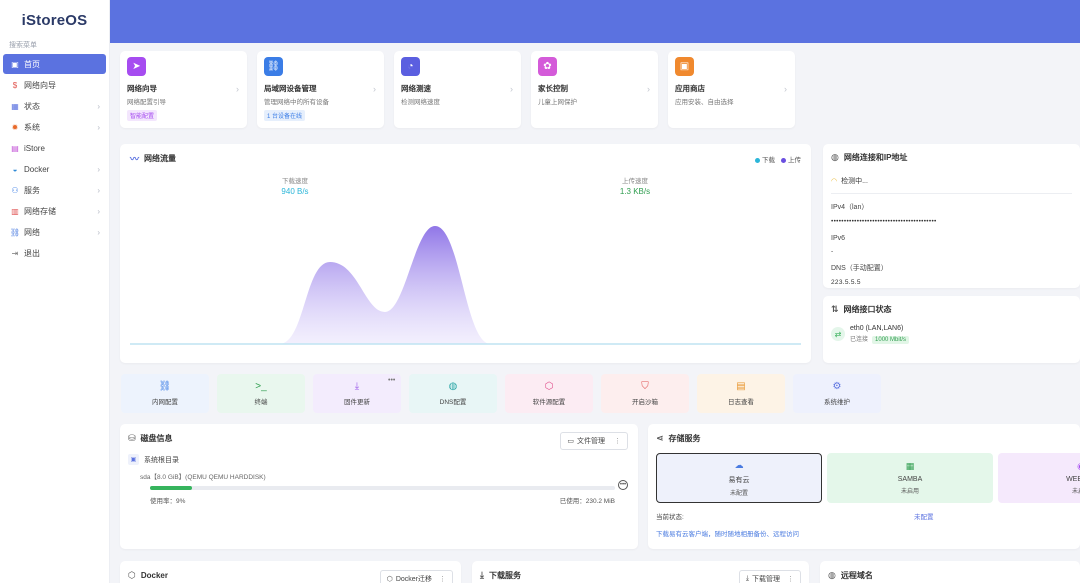  I want to click on storage-tile-1: ▦ SAMBA 未启用, so click(910, 478).